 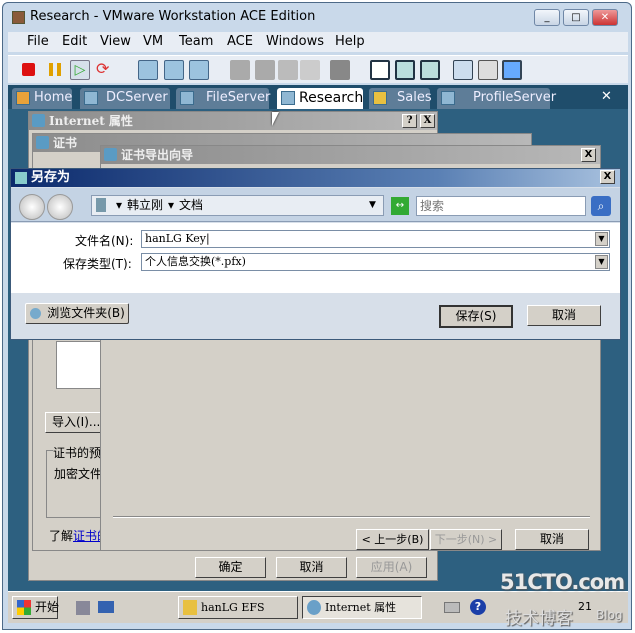 I want to click on breadcrumb-user: 韩立刚, so click(x=145, y=205).